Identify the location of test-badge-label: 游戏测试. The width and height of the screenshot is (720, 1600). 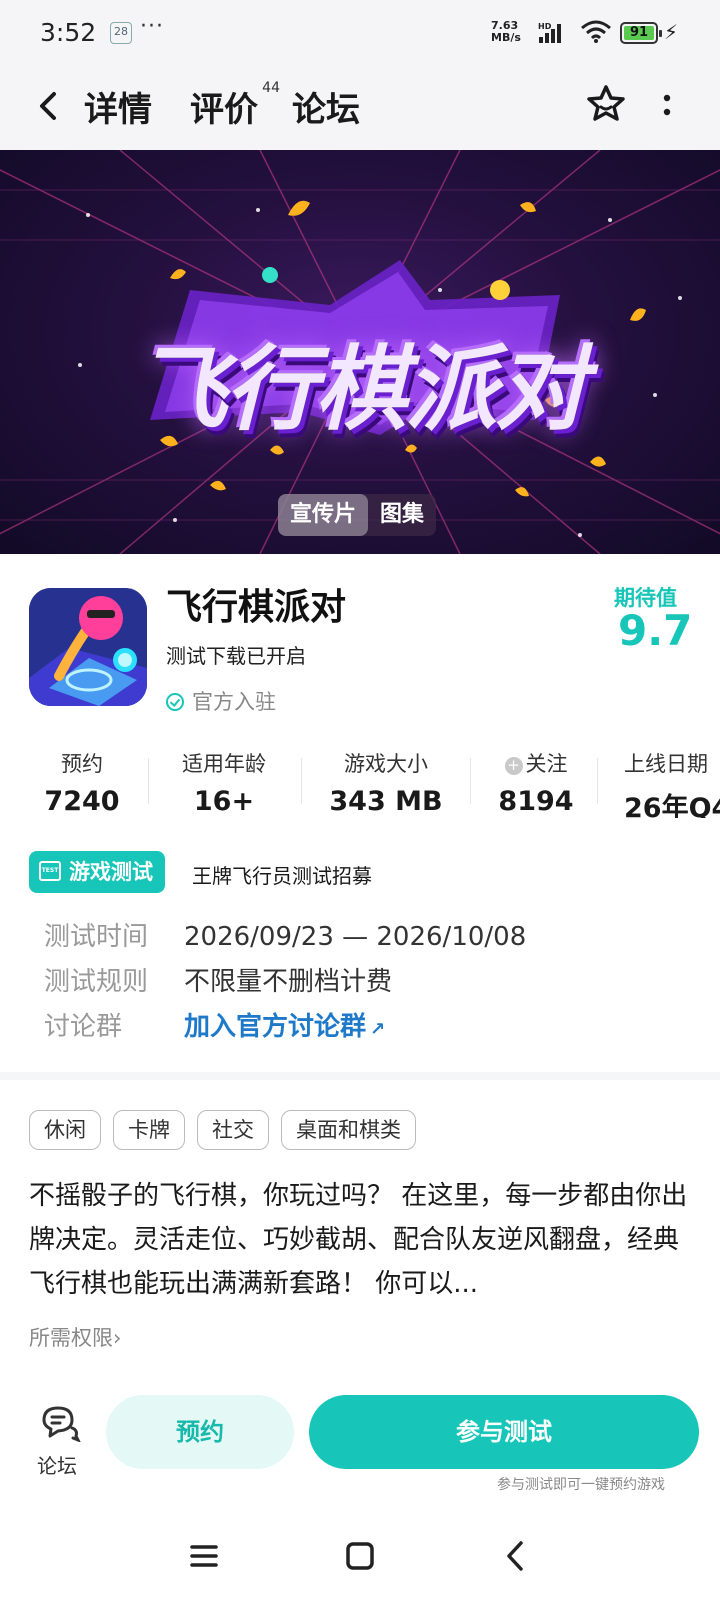
(111, 872).